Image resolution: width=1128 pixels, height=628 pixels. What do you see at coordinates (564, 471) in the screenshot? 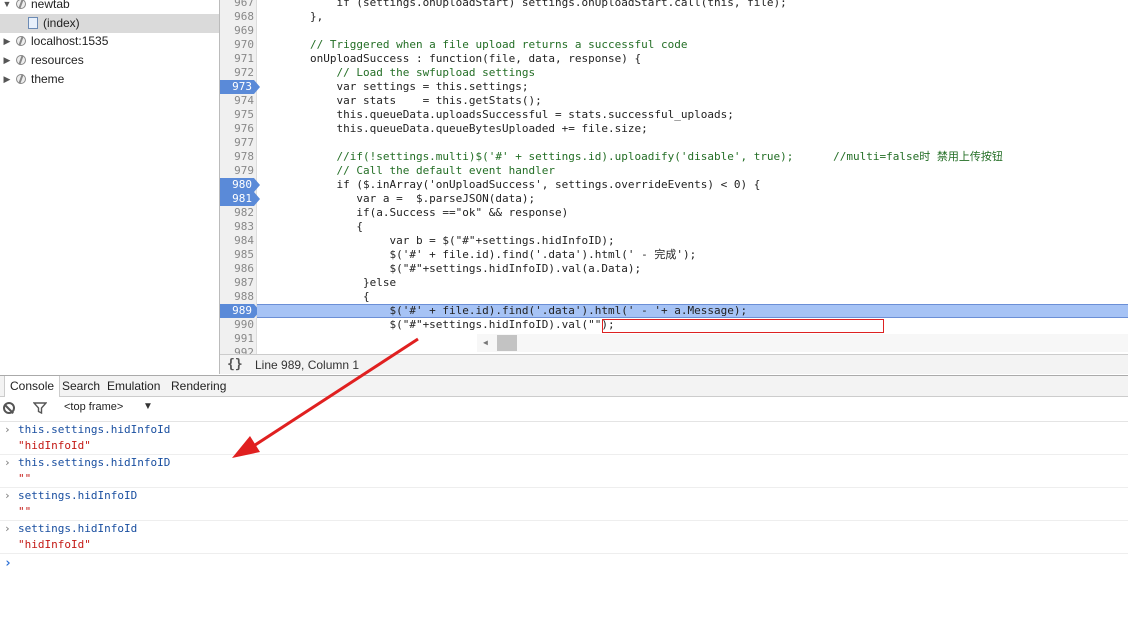
I see `console-entry: › this.settings.hidInfoID ""` at bounding box center [564, 471].